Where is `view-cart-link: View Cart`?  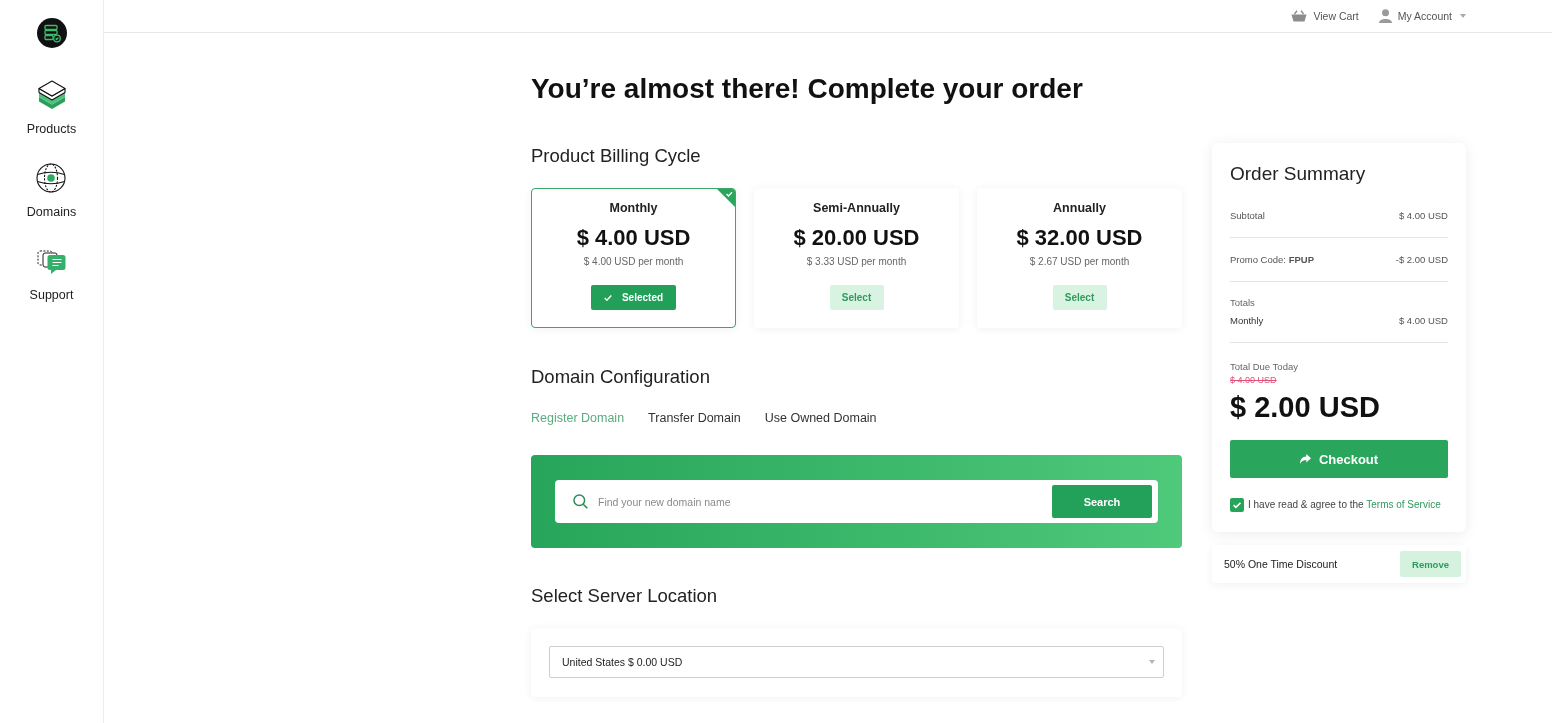
view-cart-link: View Cart is located at coordinates (1325, 16).